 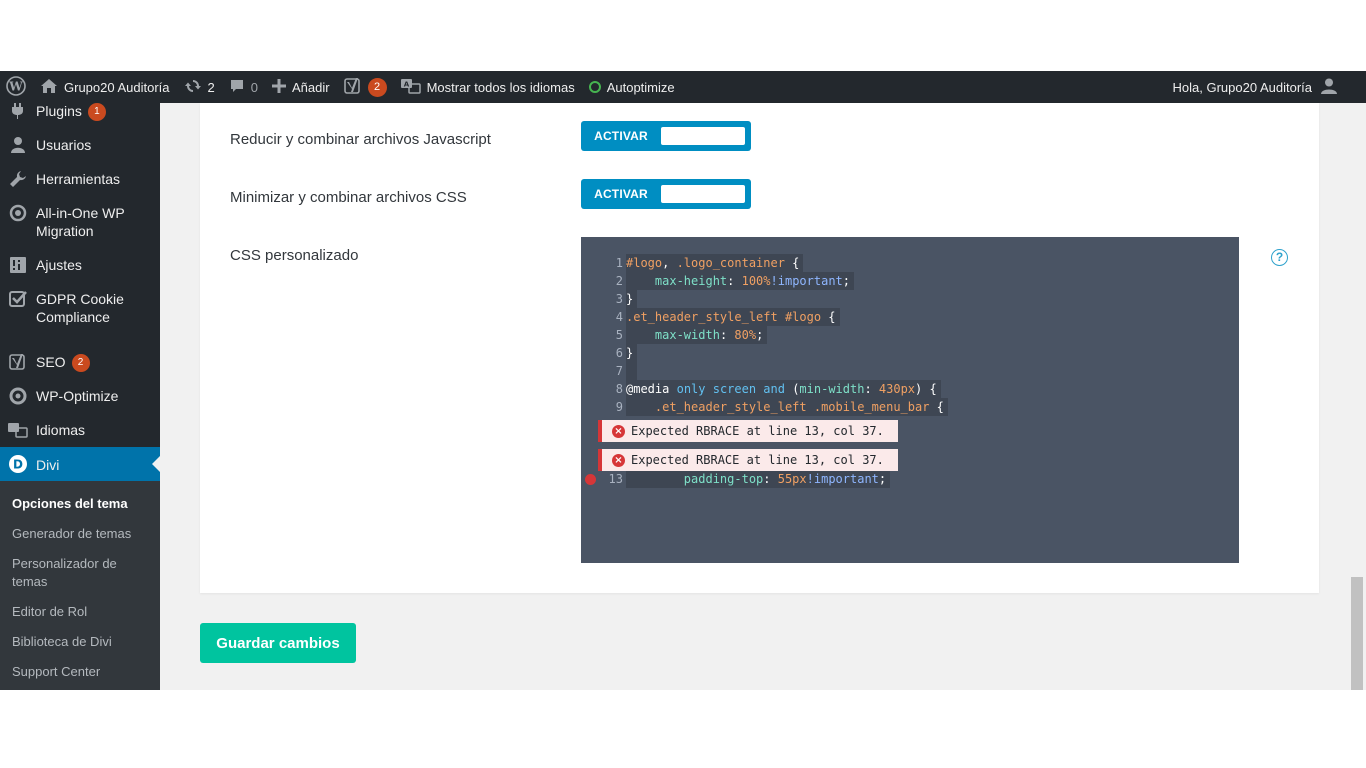 I want to click on yoast-icon, so click(x=352, y=87).